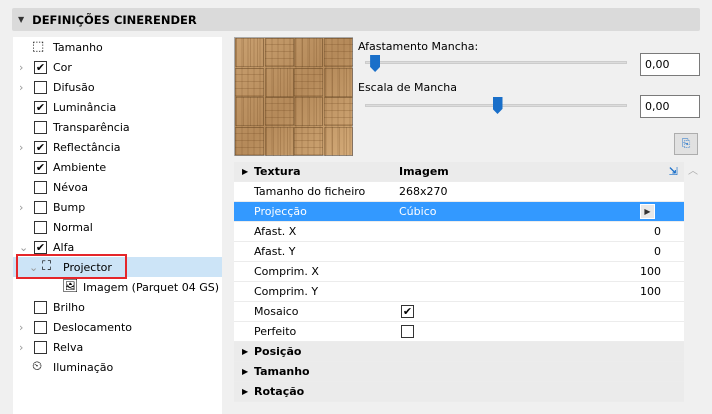 This screenshot has height=414, width=712. What do you see at coordinates (459, 272) in the screenshot?
I see `table-row: Comprim. X 100` at bounding box center [459, 272].